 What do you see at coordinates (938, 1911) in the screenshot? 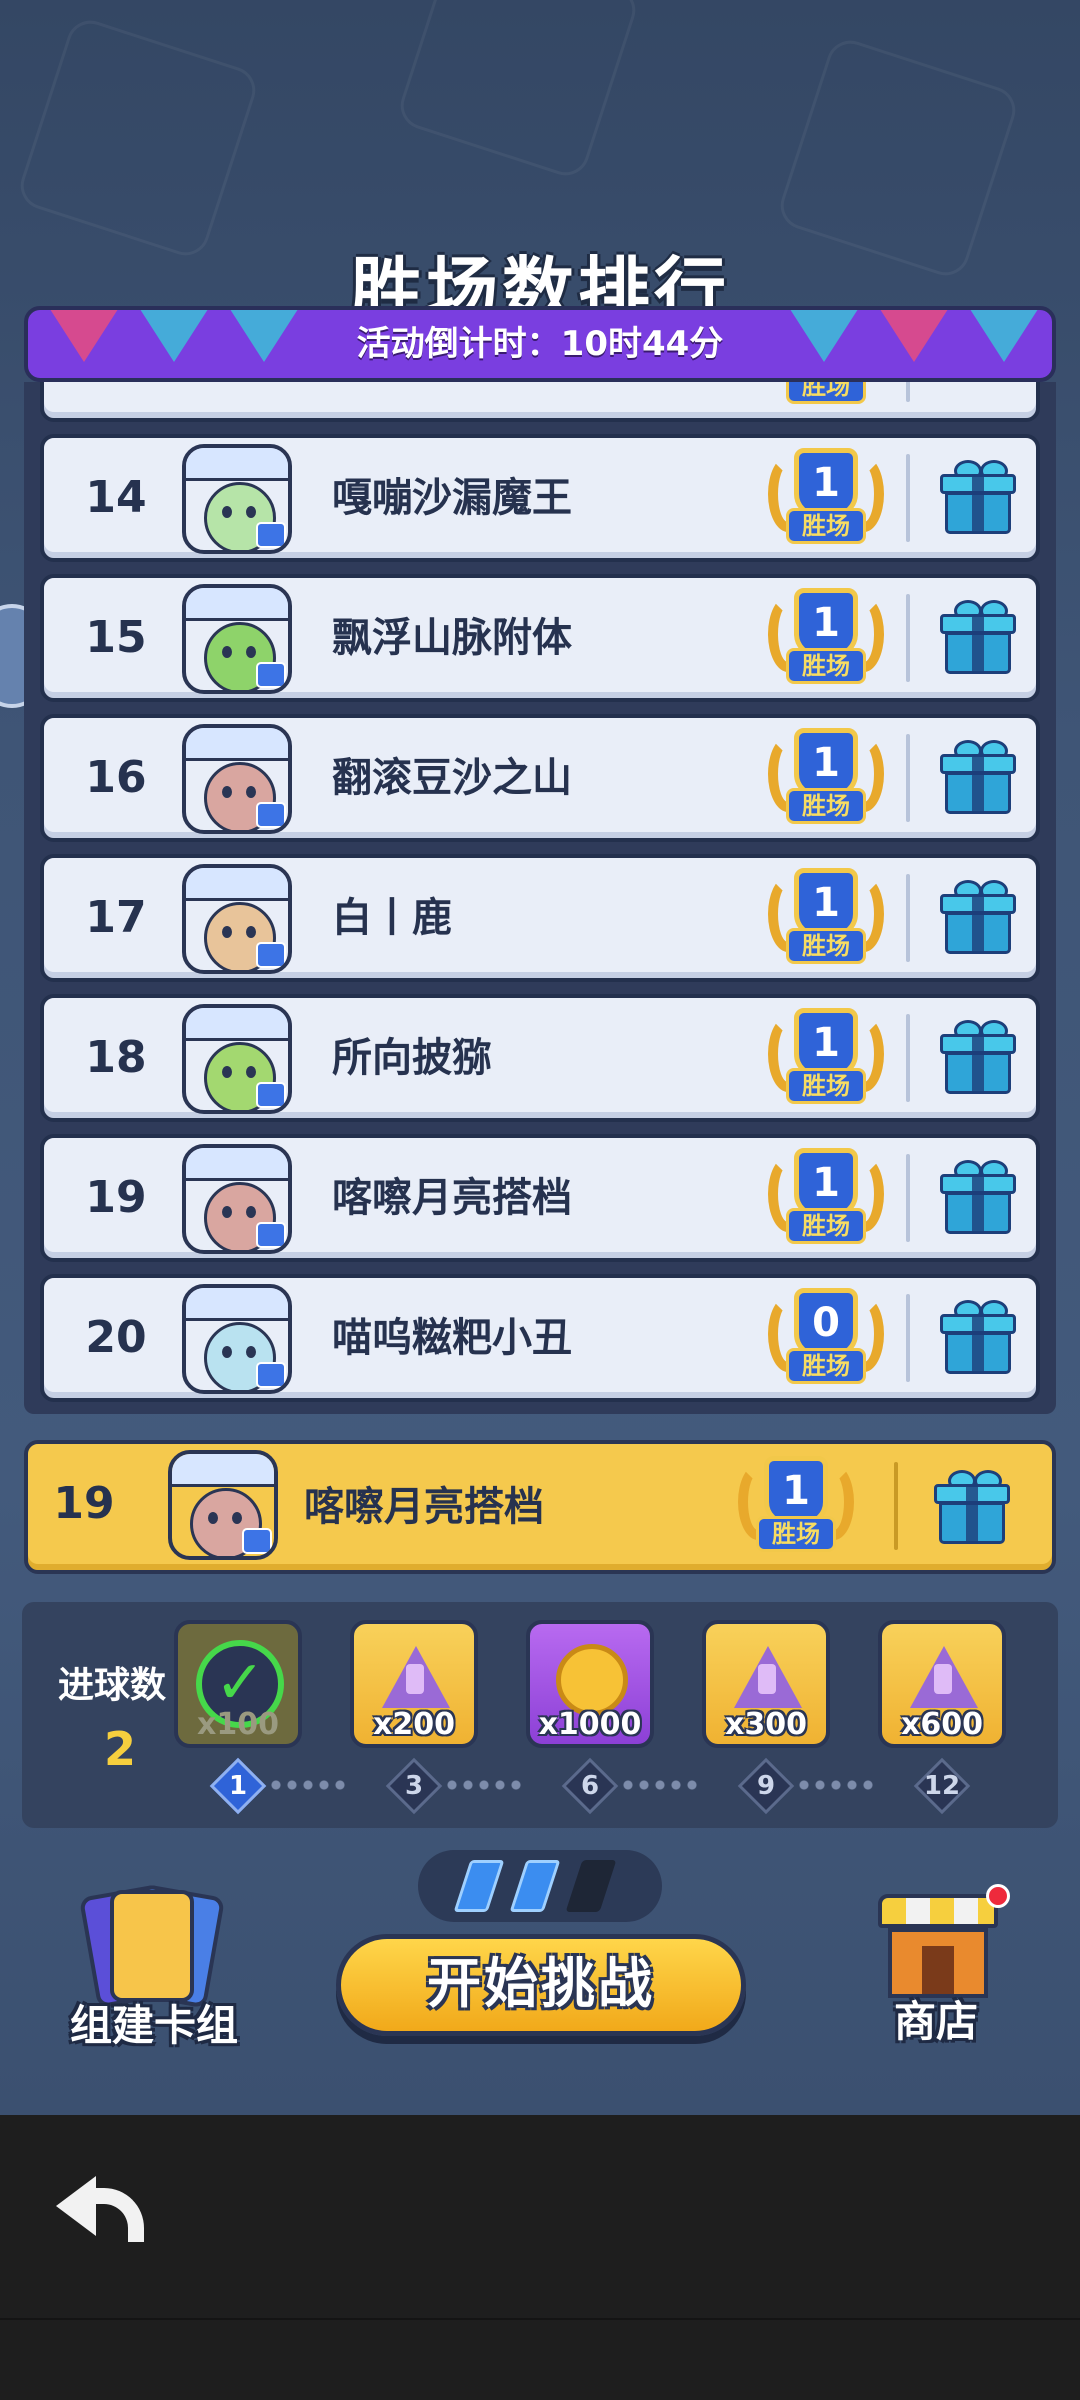
I see `shop-icon` at bounding box center [938, 1911].